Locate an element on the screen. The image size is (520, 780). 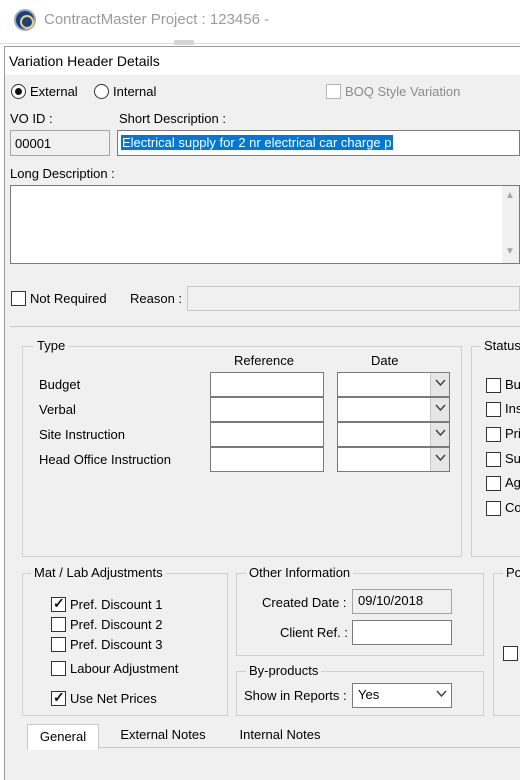
verbal-reference-input is located at coordinates (267, 409).